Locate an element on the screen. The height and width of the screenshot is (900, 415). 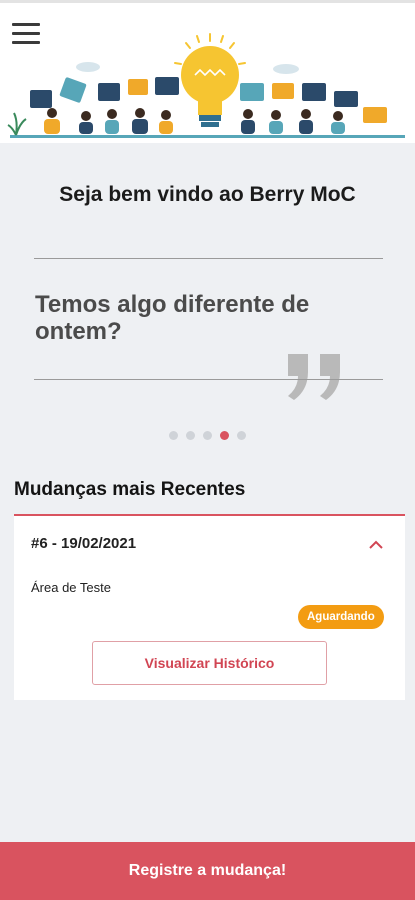
carousel-pagination is located at coordinates (207, 435).